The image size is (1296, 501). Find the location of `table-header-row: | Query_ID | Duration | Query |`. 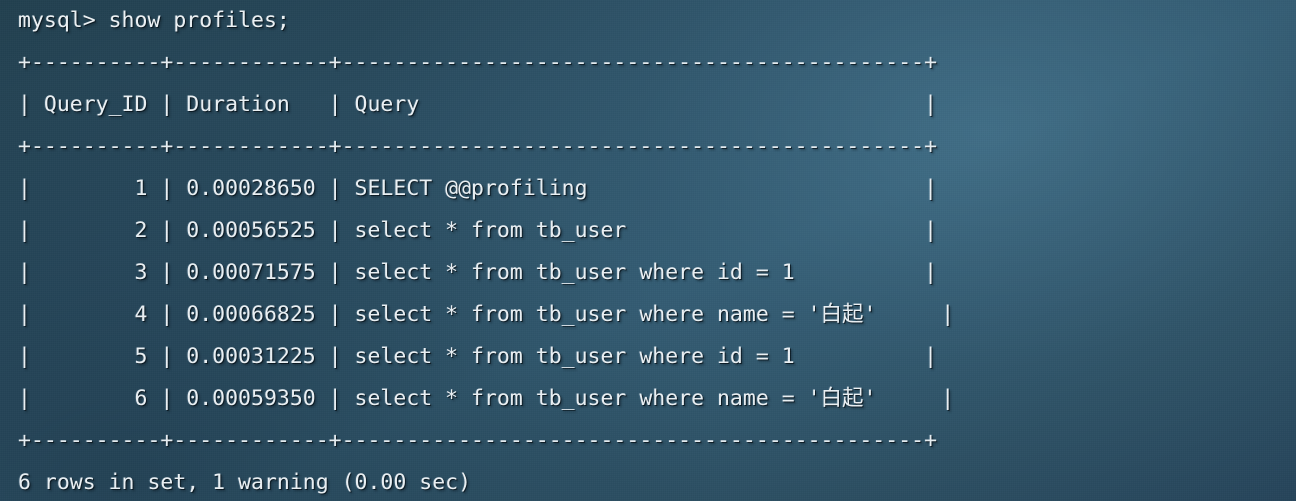

table-header-row: | Query_ID | Duration | Query | is located at coordinates (478, 104).